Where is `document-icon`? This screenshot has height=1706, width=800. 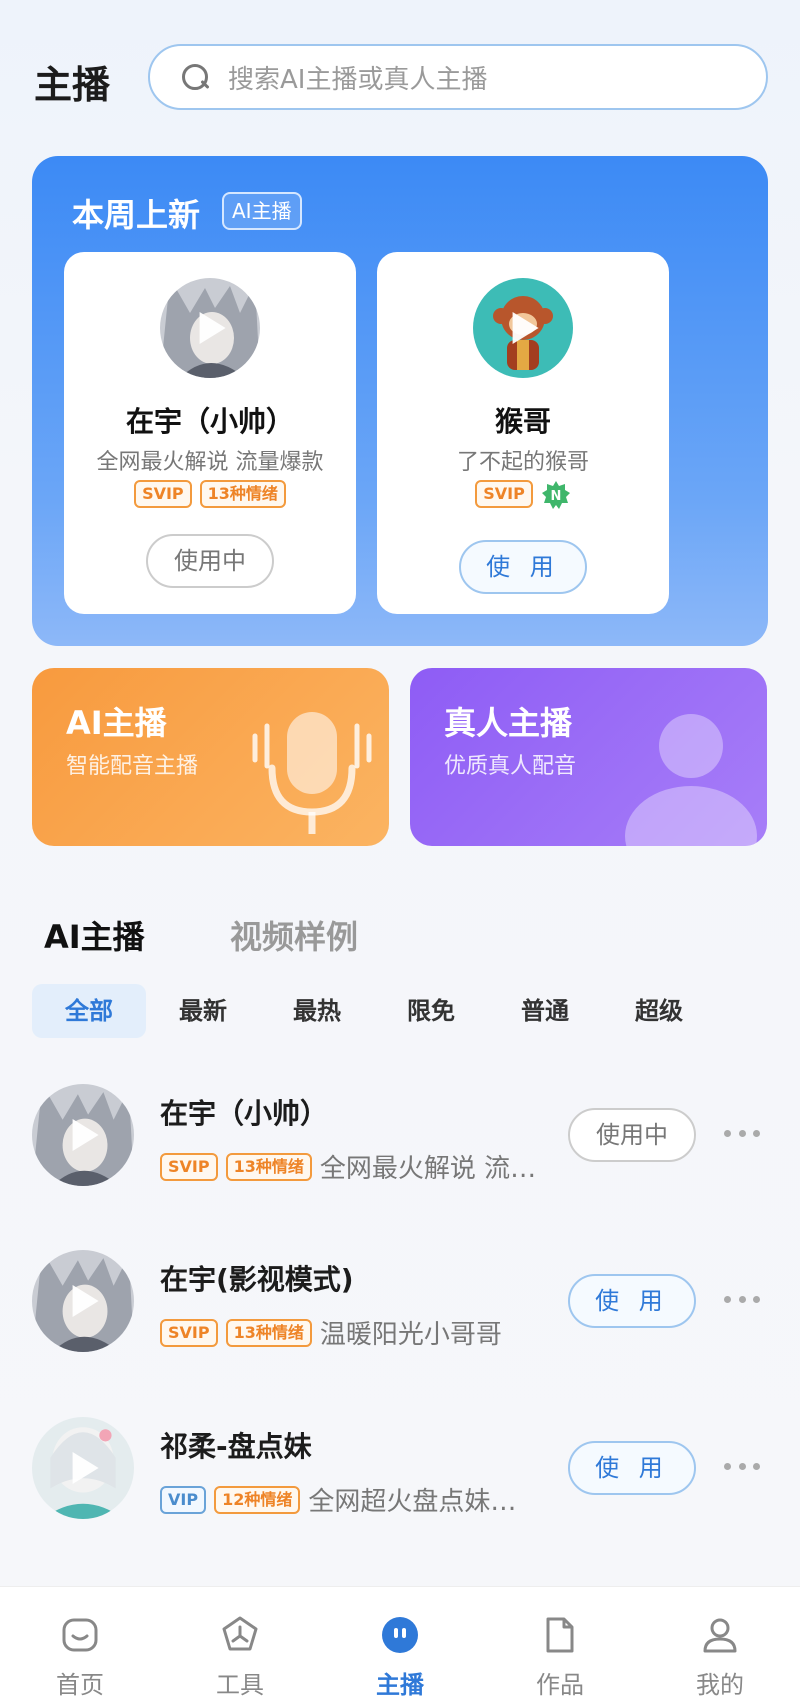 document-icon is located at coordinates (560, 1635).